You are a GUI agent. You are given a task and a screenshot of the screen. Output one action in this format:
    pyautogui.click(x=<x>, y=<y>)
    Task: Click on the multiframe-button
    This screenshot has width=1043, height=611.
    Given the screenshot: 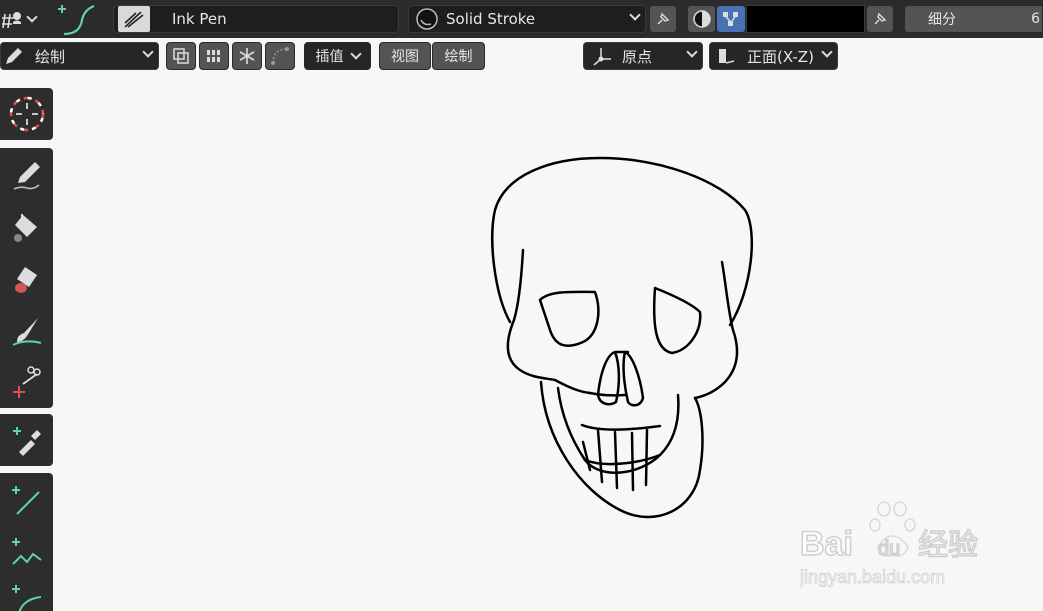 What is the action you would take?
    pyautogui.click(x=214, y=56)
    